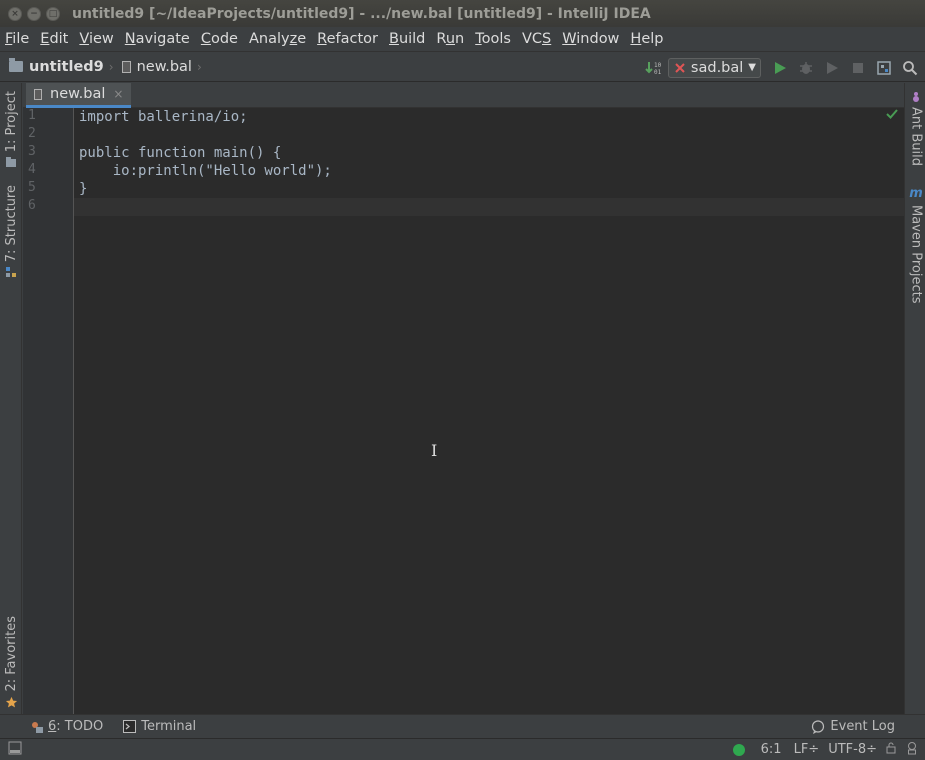 The height and width of the screenshot is (760, 925). Describe the element at coordinates (118, 94) in the screenshot. I see `close-tab-icon: ×` at that location.